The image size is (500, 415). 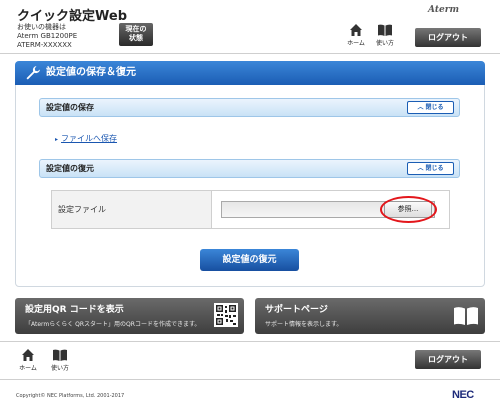 I want to click on current-status-button: 現在の 状態, so click(x=136, y=34).